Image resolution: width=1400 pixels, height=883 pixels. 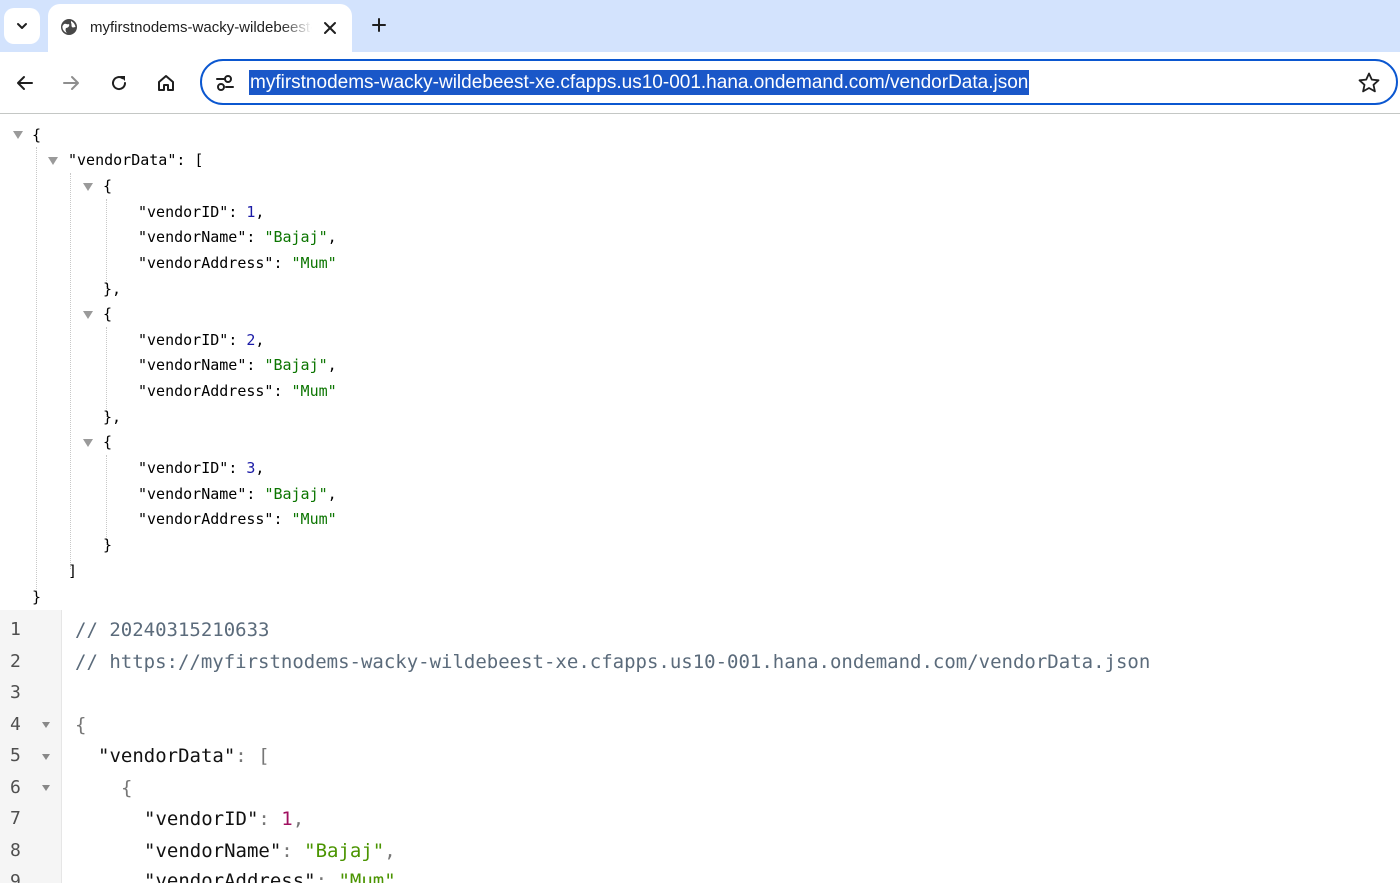 I want to click on line-number: 8, so click(x=15, y=850).